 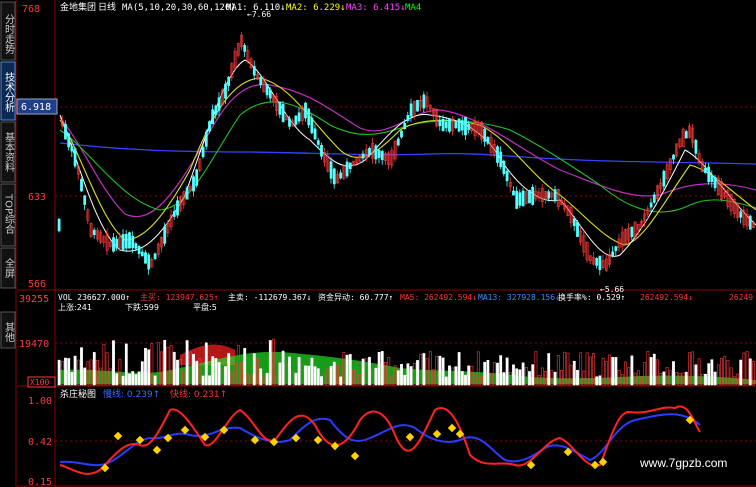 What do you see at coordinates (316, 8) in the screenshot?
I see `ma2-value: MA2: 6.229↓` at bounding box center [316, 8].